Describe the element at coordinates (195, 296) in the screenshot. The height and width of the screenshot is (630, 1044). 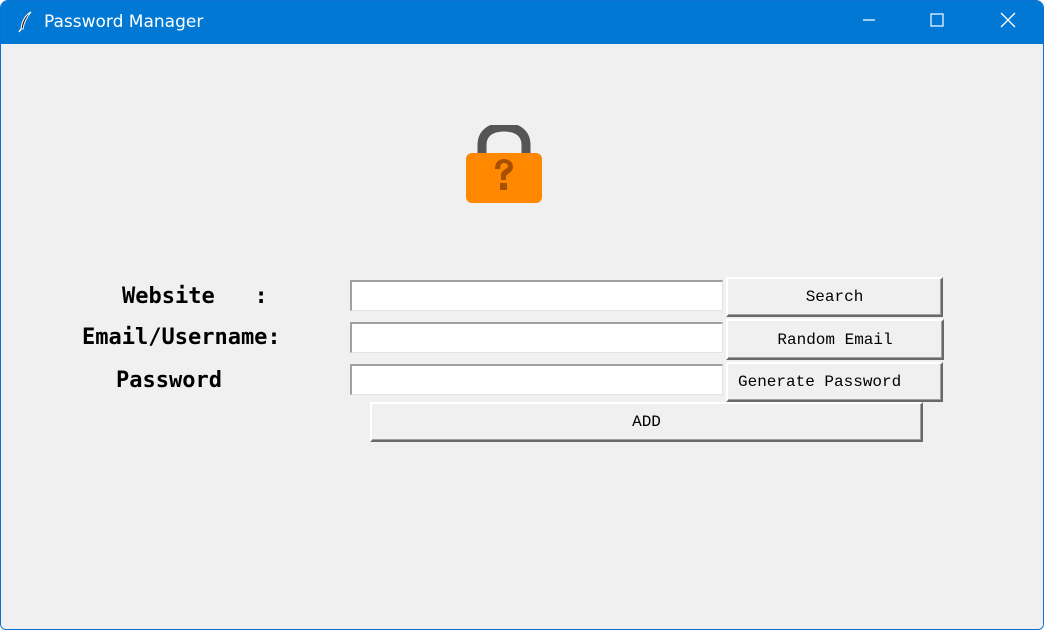
I see `website-label: Website :` at that location.